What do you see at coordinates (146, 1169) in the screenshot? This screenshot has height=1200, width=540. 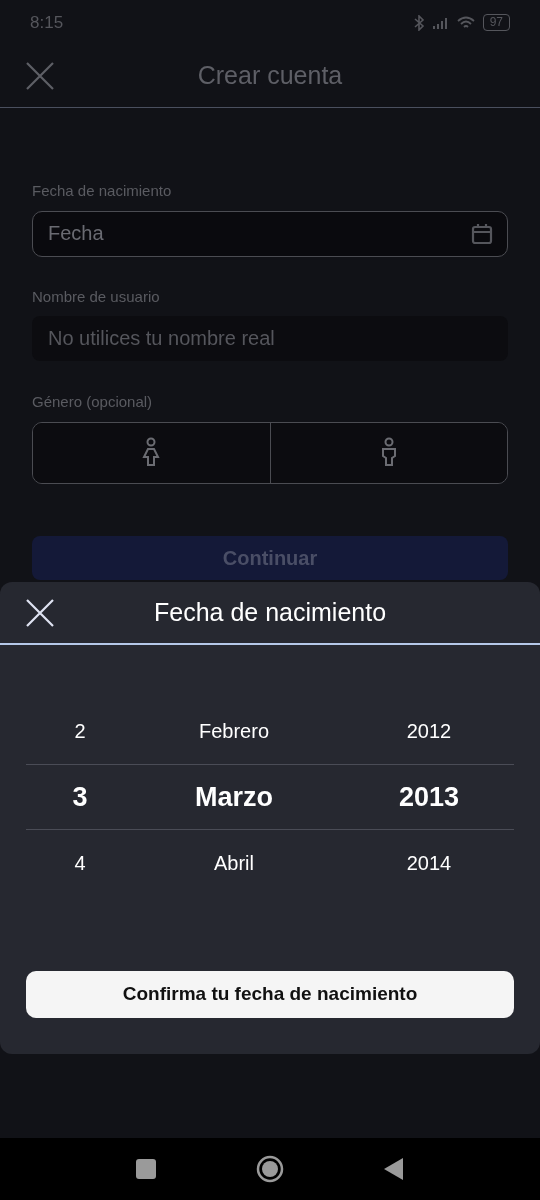 I see `square-nav-icon` at bounding box center [146, 1169].